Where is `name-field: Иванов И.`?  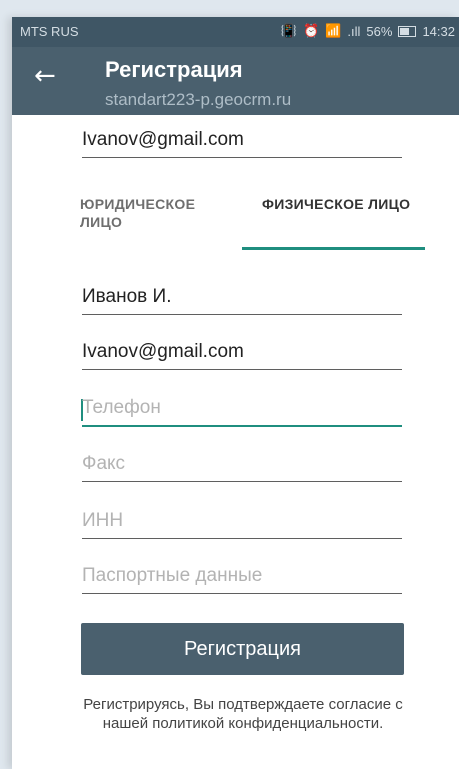 name-field: Иванов И. is located at coordinates (242, 298).